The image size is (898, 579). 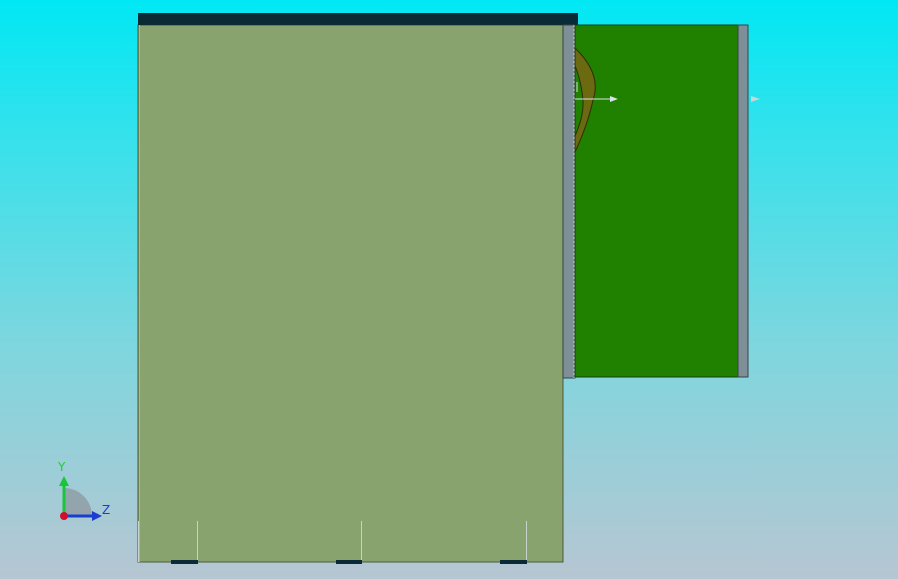 I want to click on triad-z-label: Z, so click(x=106, y=510).